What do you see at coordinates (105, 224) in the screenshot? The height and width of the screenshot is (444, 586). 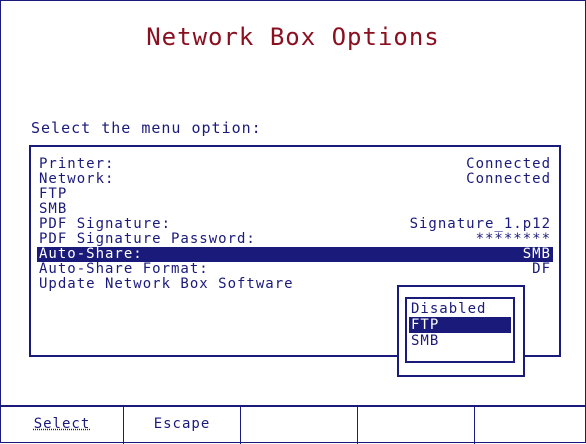 I see `menu-item-label: PDF Signature:` at bounding box center [105, 224].